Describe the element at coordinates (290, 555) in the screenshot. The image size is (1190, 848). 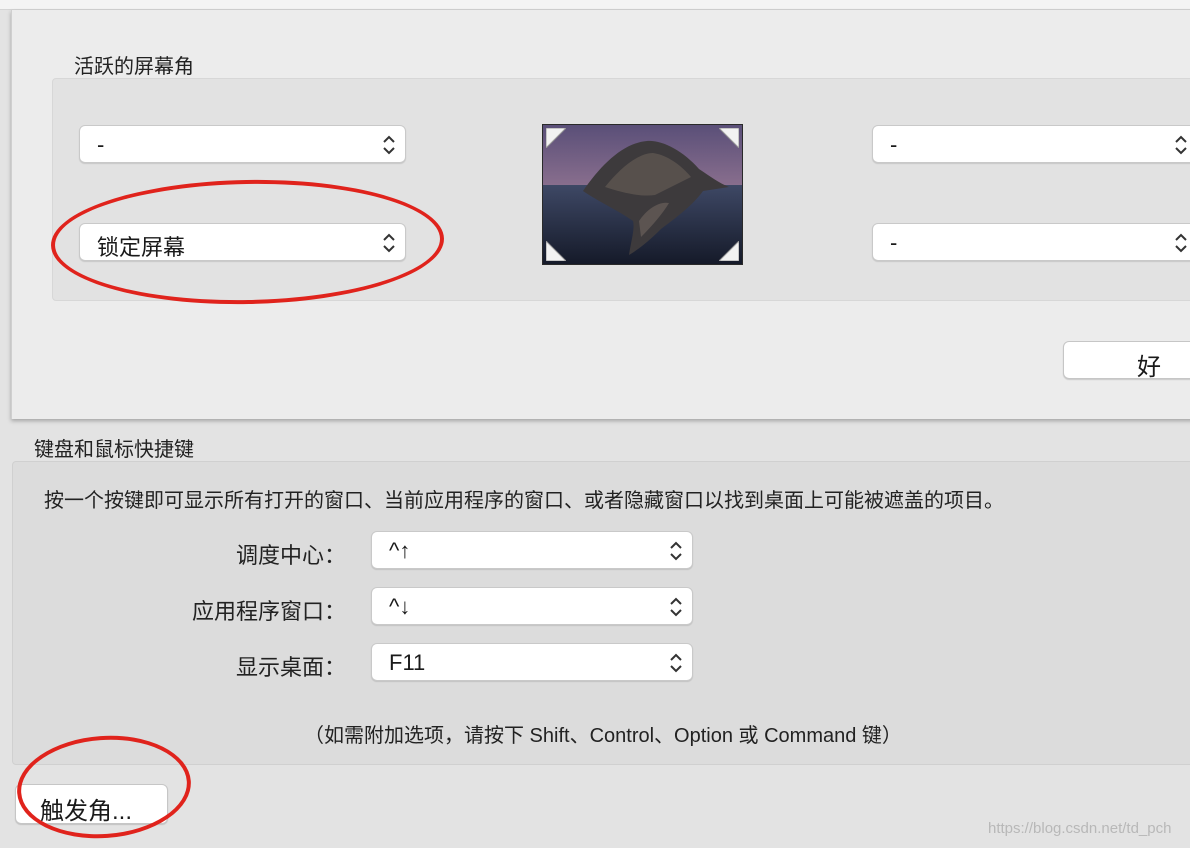
I see `mission-control-label: 调度中心：` at that location.